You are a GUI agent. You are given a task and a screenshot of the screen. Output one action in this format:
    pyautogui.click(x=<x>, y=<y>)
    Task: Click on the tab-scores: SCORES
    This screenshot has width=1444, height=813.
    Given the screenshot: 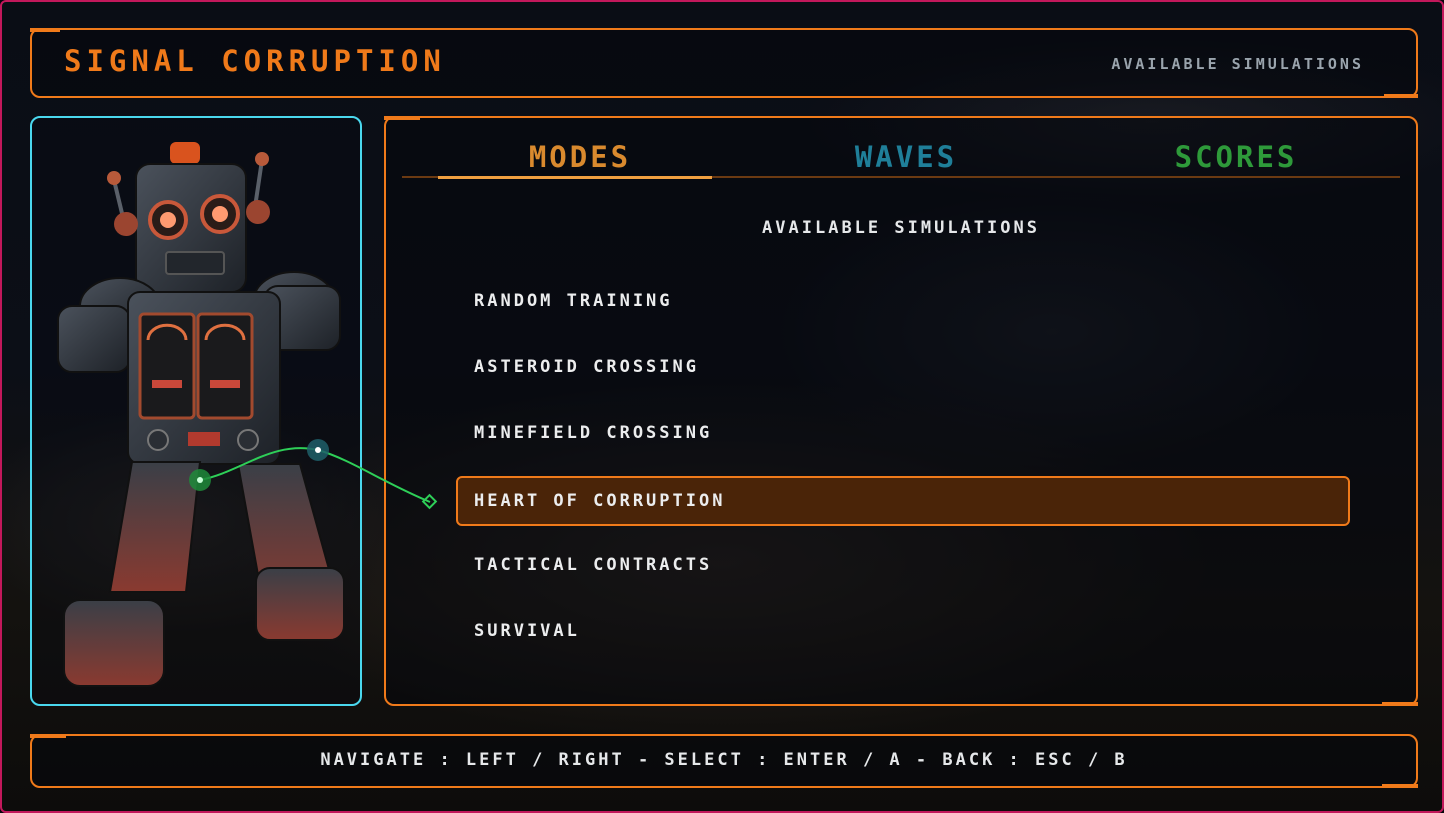 What is the action you would take?
    pyautogui.click(x=1236, y=157)
    